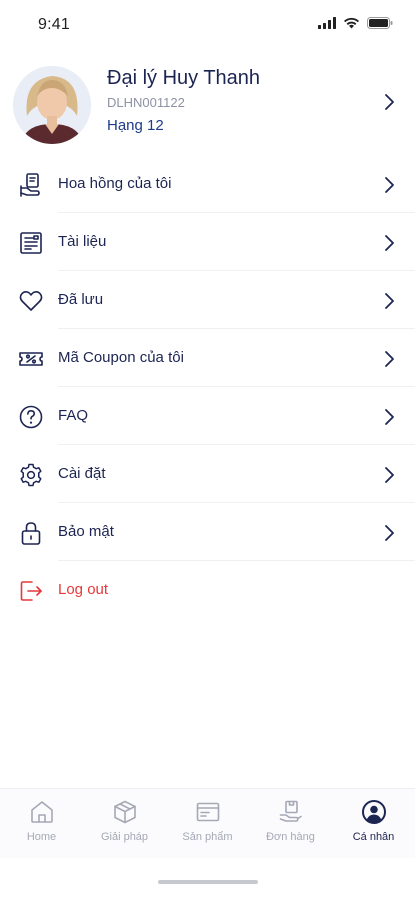 This screenshot has height=900, width=415. I want to click on wifi-icon, so click(351, 23).